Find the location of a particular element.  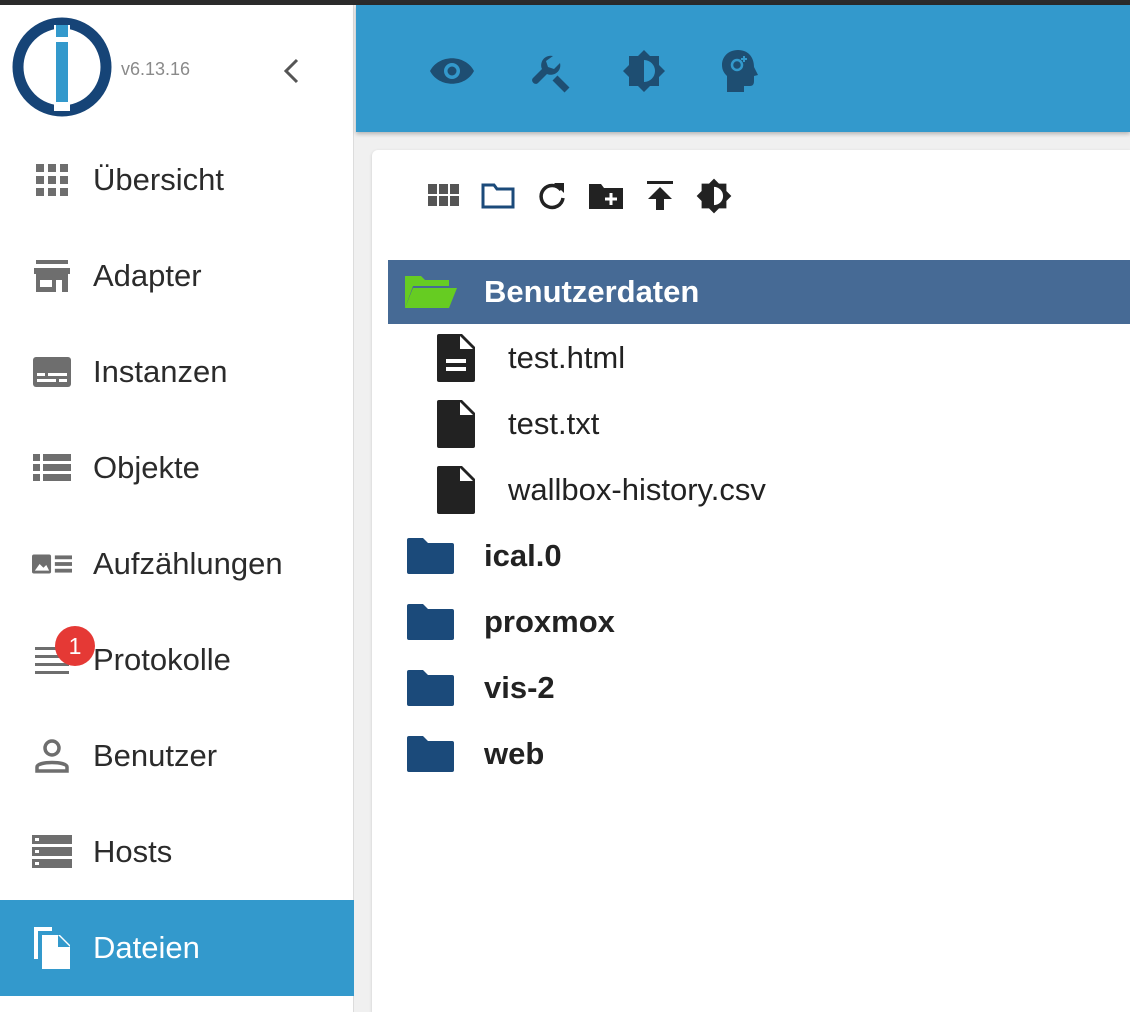

refresh-icon is located at coordinates (552, 196).